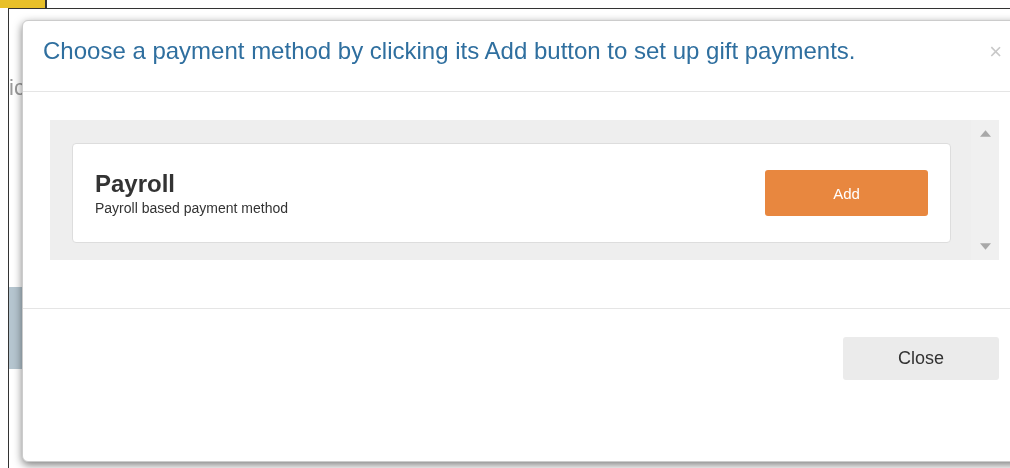  Describe the element at coordinates (450, 51) in the screenshot. I see `dialog-title: Choose a payment method by clicking its Add button to set up gift payments.` at that location.